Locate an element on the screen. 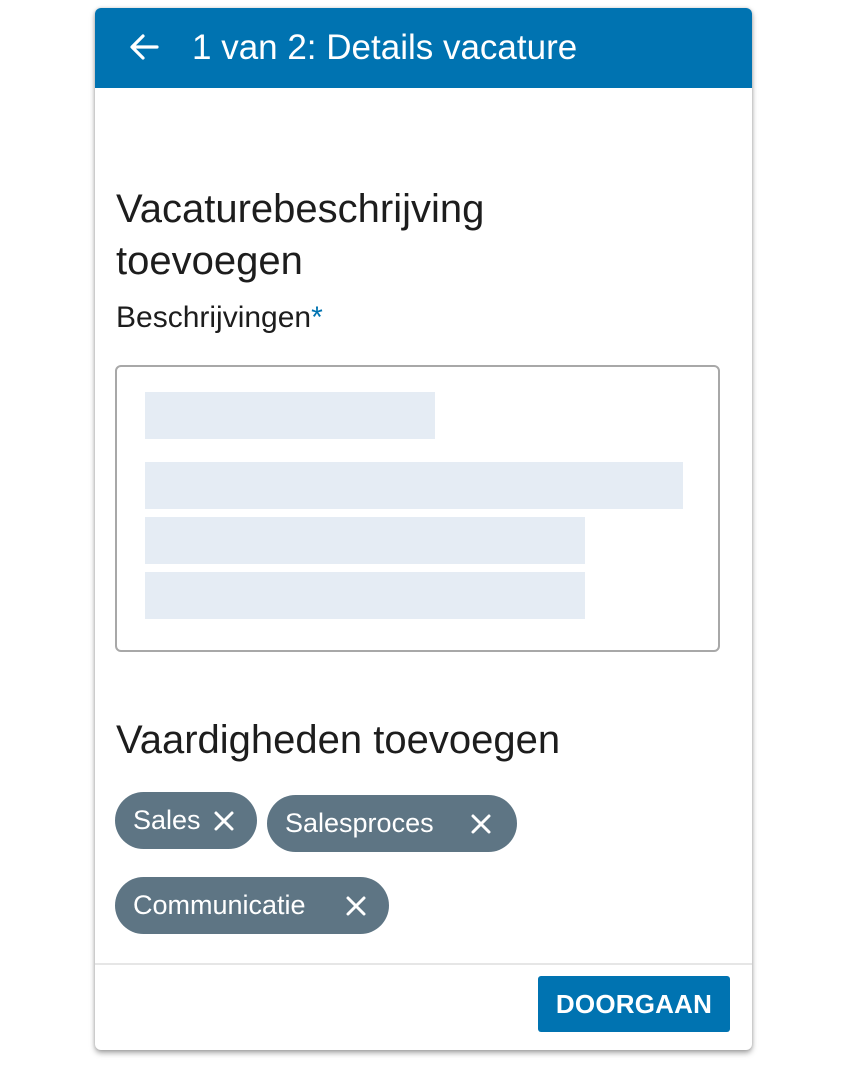  skill-chip-salesproces: Salesproces is located at coordinates (392, 823).